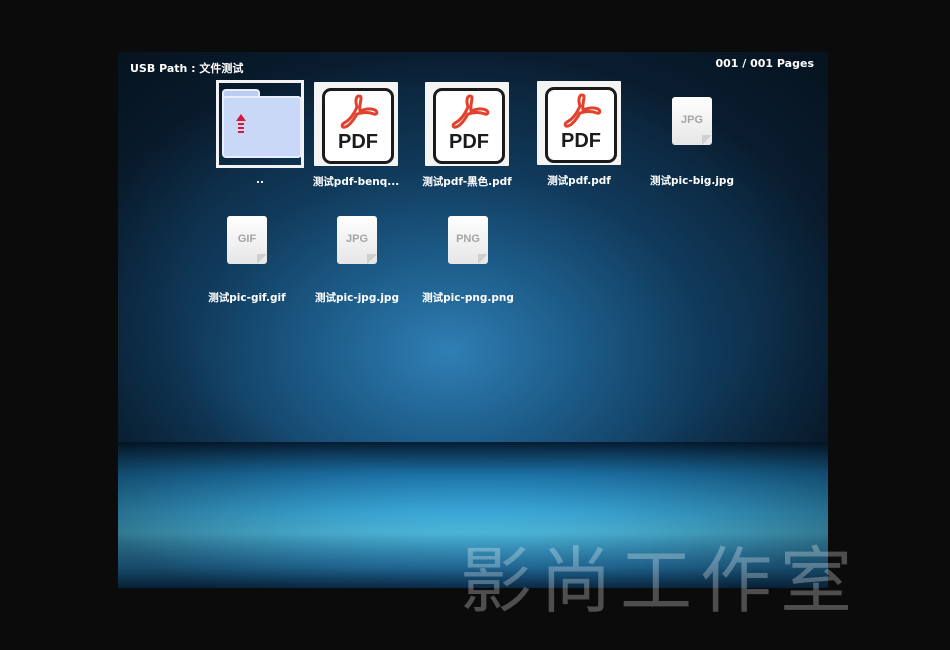 The image size is (950, 650). I want to click on file-name: 测试pdf-黑色.pdf, so click(467, 182).